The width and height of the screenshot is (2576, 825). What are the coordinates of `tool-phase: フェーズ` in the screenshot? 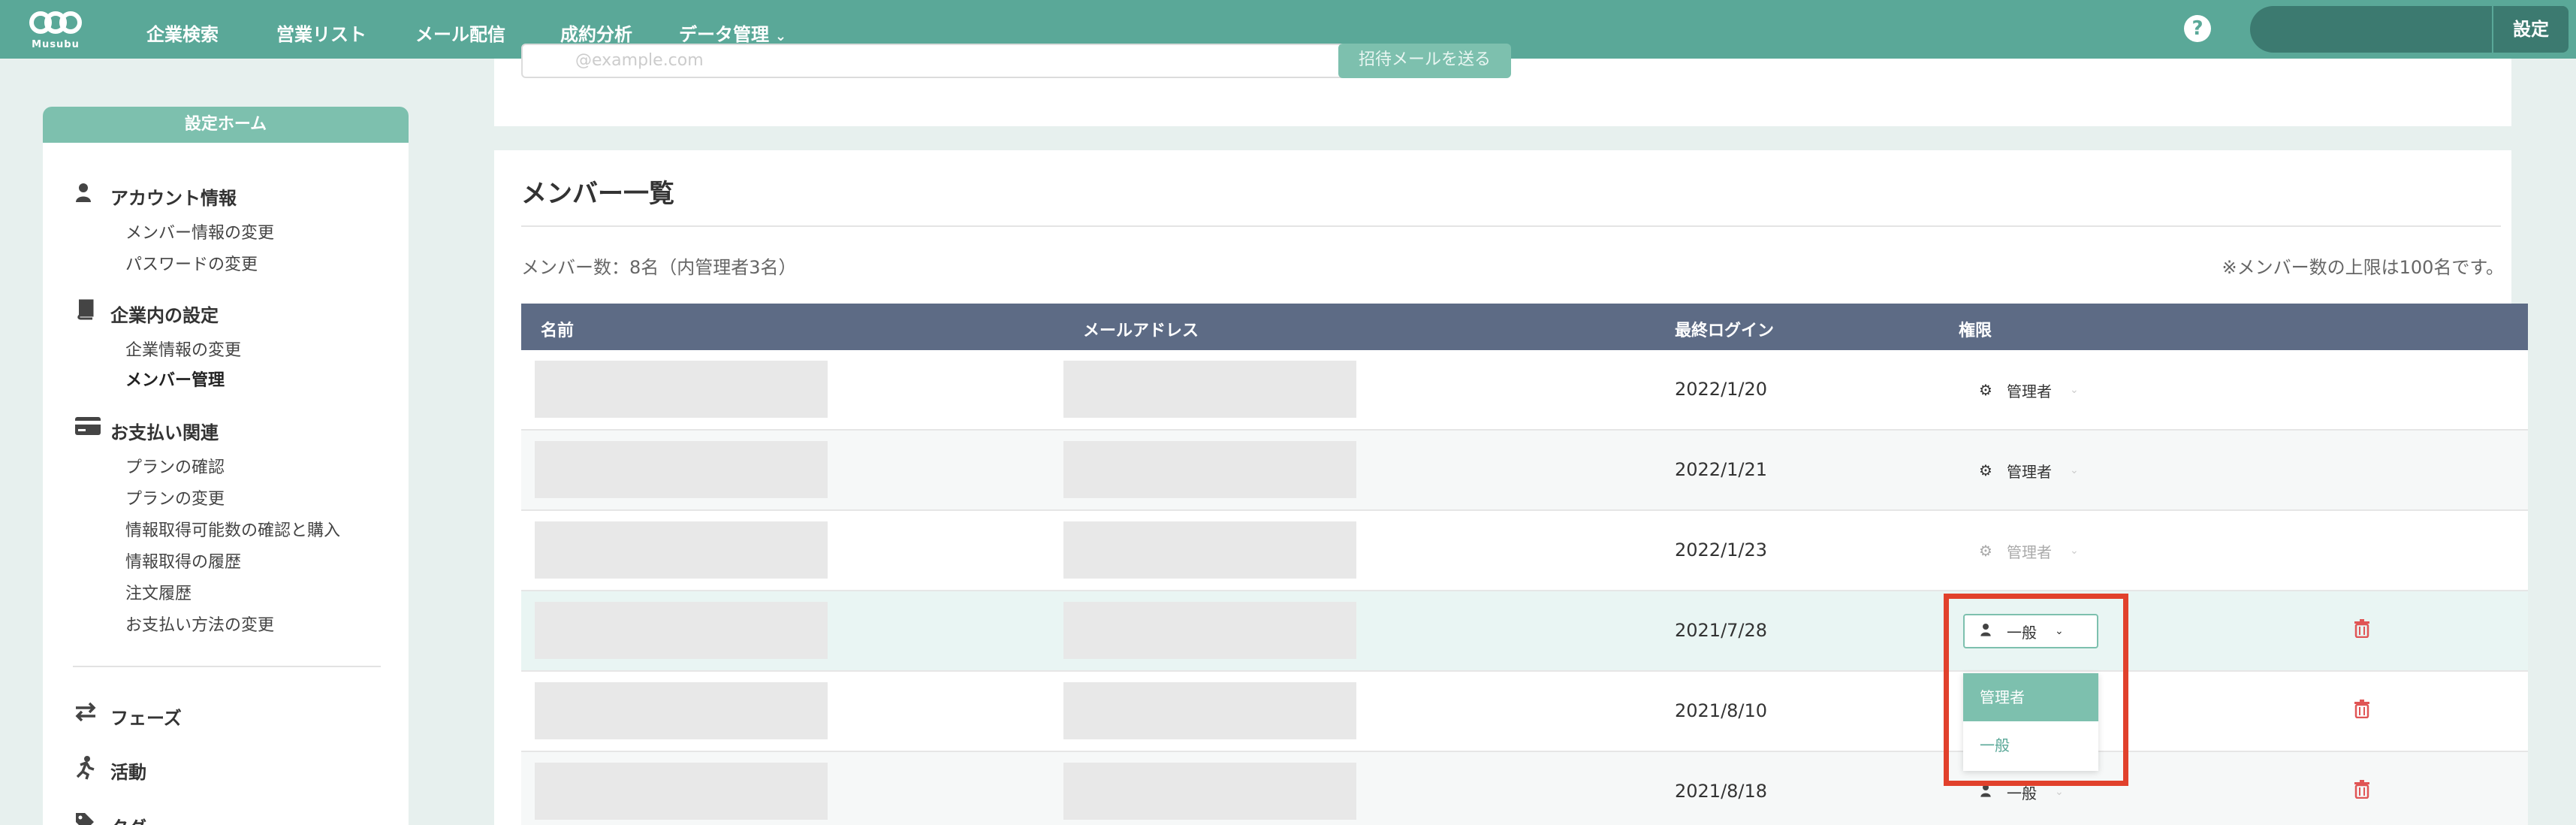 It's located at (146, 716).